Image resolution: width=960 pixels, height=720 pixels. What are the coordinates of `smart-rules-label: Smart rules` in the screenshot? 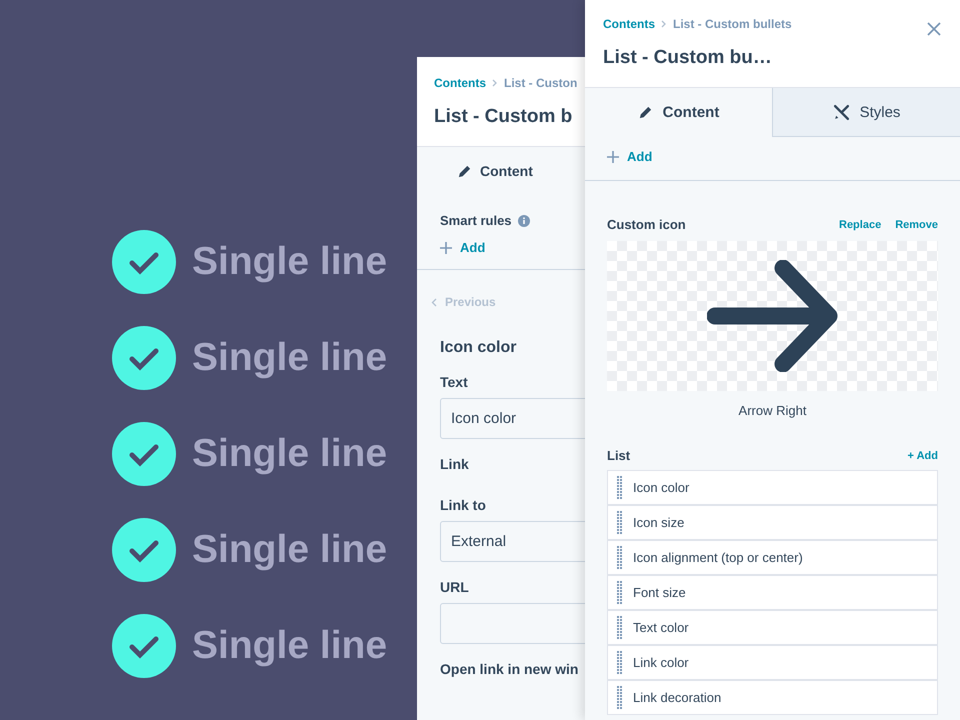 It's located at (476, 220).